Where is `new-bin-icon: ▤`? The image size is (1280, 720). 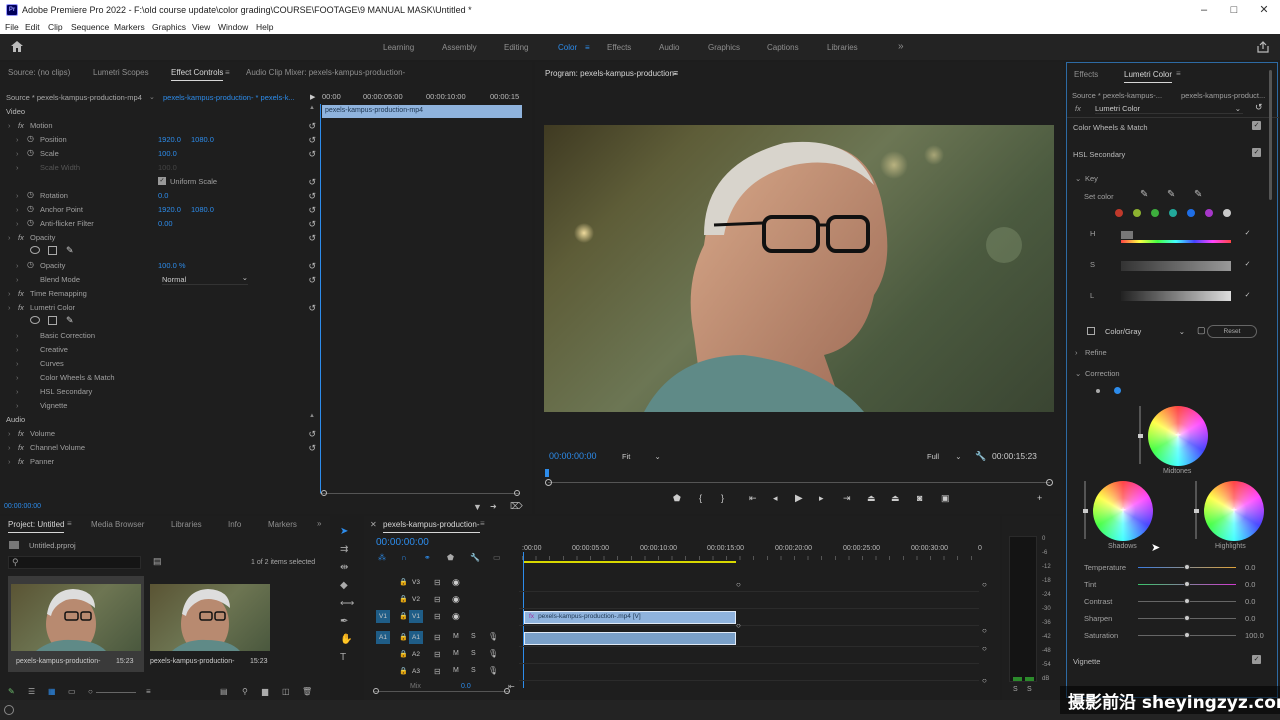
new-bin-icon: ▤ is located at coordinates (157, 561).